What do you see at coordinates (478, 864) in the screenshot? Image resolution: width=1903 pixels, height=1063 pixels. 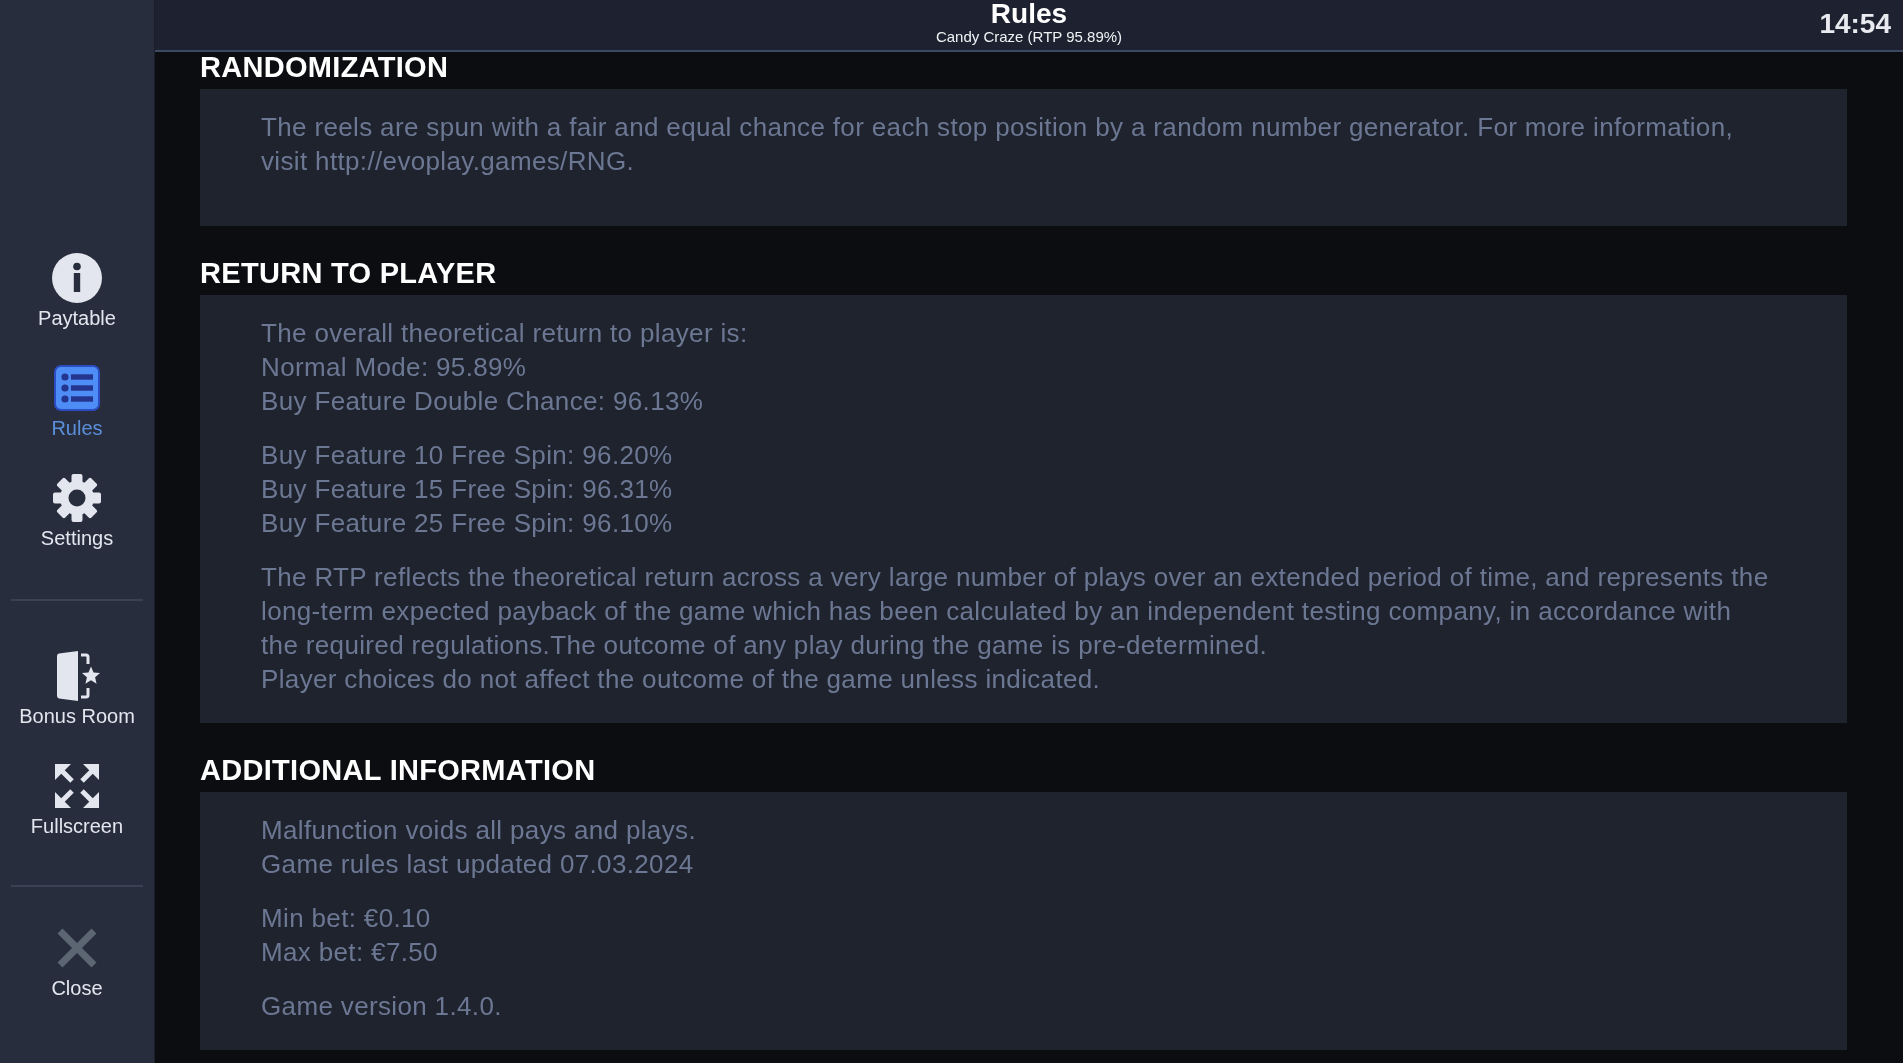 I see `rules-text: Game rules last updated 07.03.2024` at bounding box center [478, 864].